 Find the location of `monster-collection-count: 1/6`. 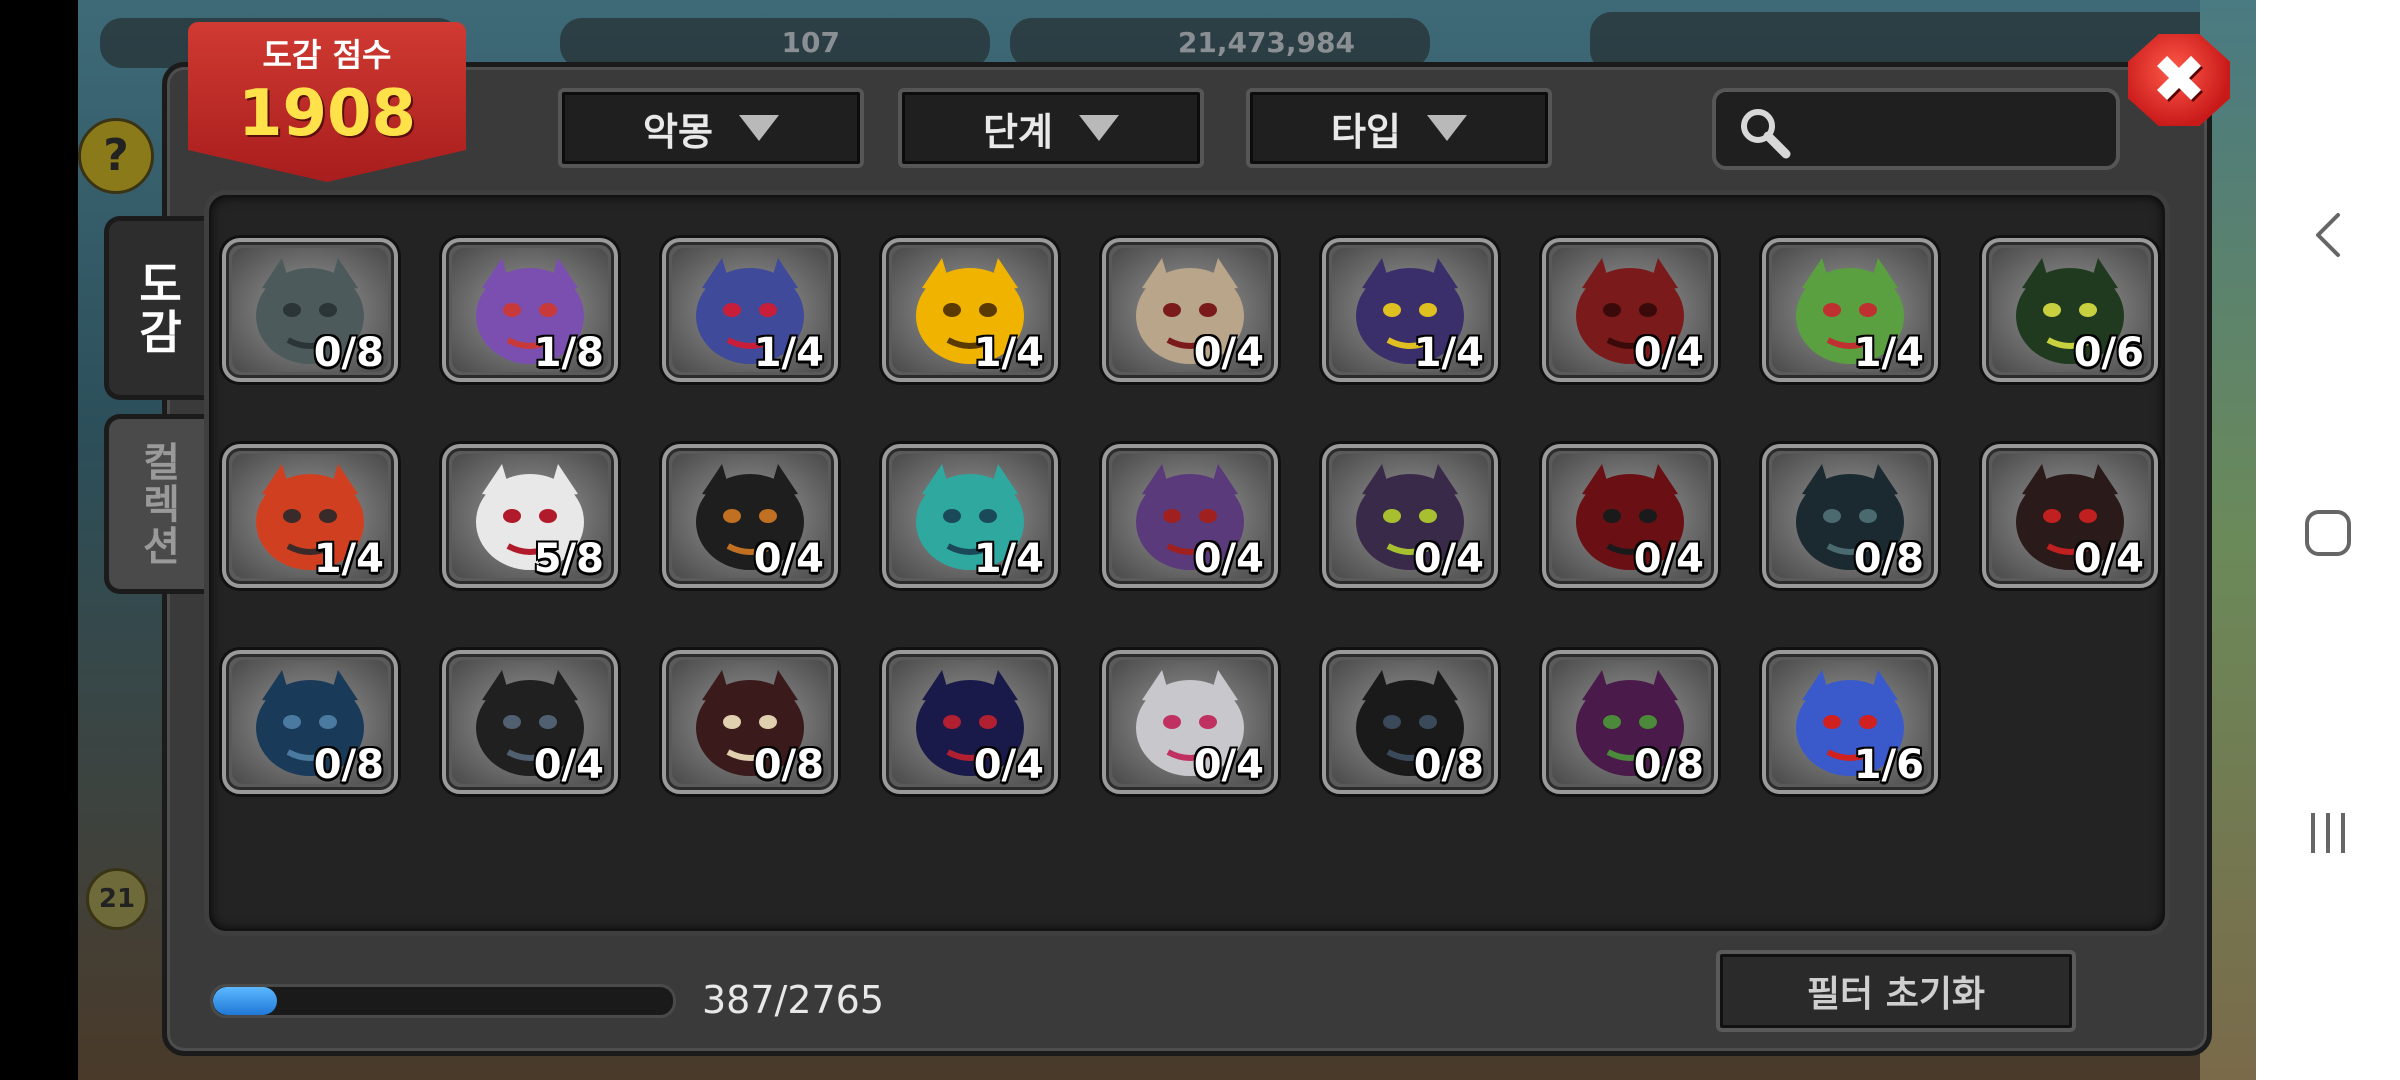

monster-collection-count: 1/6 is located at coordinates (1888, 765).